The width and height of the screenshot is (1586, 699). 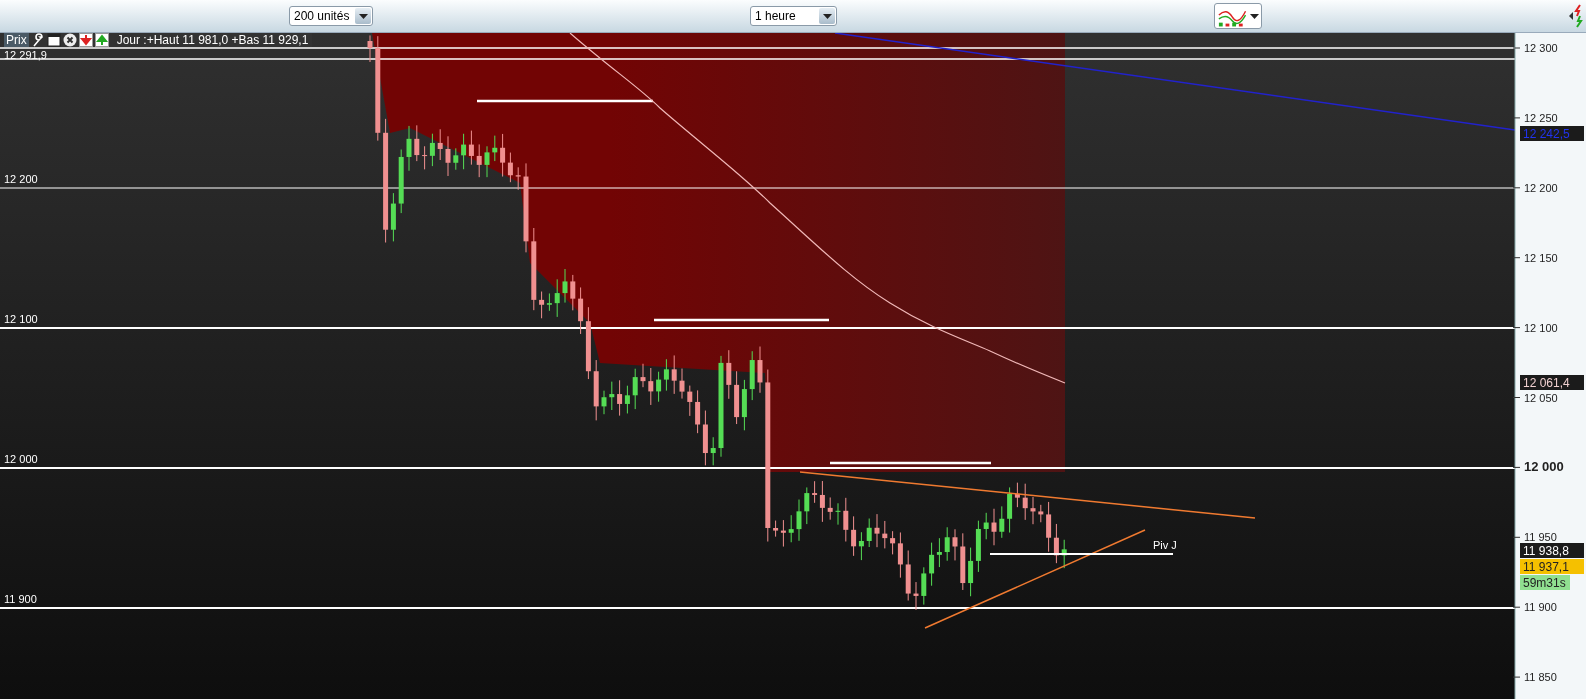 I want to click on indicator-button, so click(x=1238, y=16).